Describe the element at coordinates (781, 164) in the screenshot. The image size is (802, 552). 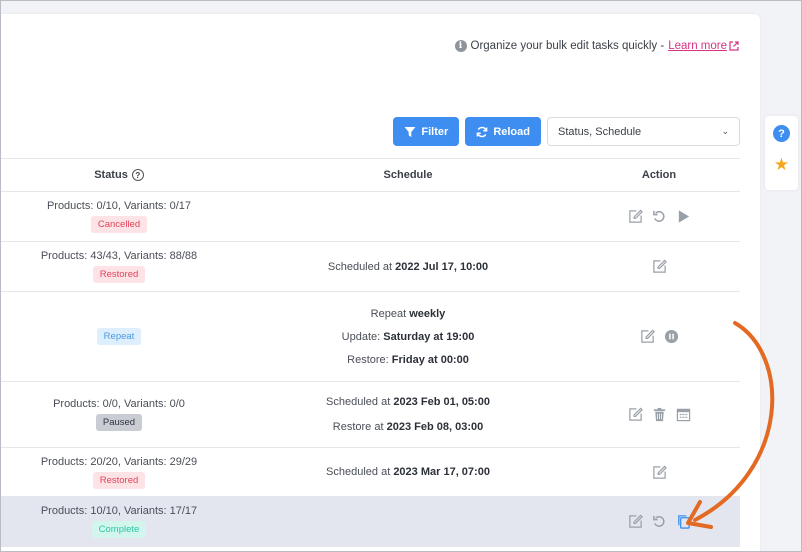
I see `star-icon: ★` at that location.